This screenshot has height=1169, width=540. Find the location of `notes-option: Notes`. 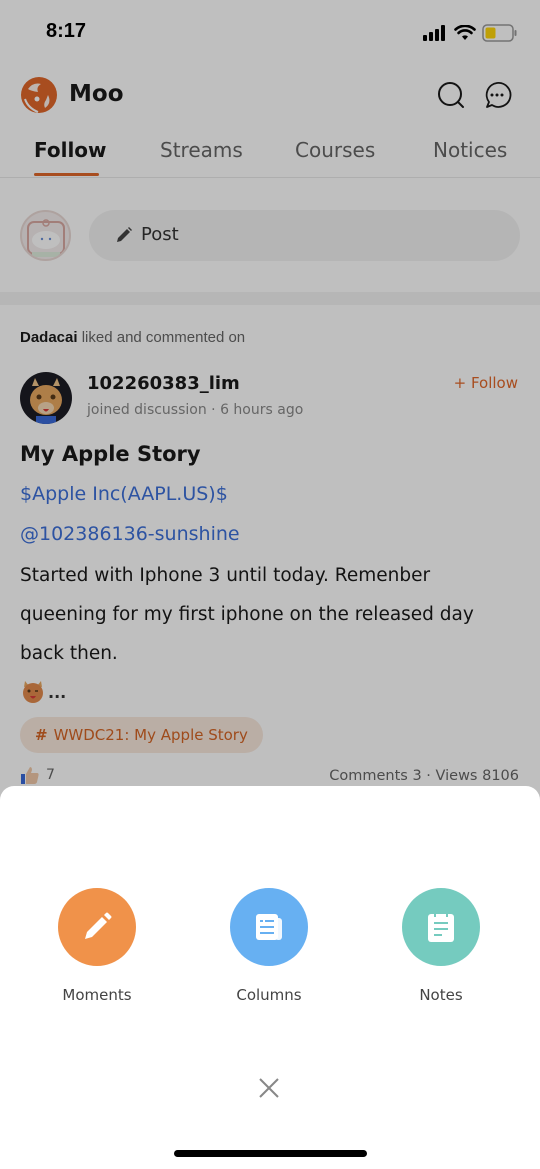

notes-option: Notes is located at coordinates (441, 948).